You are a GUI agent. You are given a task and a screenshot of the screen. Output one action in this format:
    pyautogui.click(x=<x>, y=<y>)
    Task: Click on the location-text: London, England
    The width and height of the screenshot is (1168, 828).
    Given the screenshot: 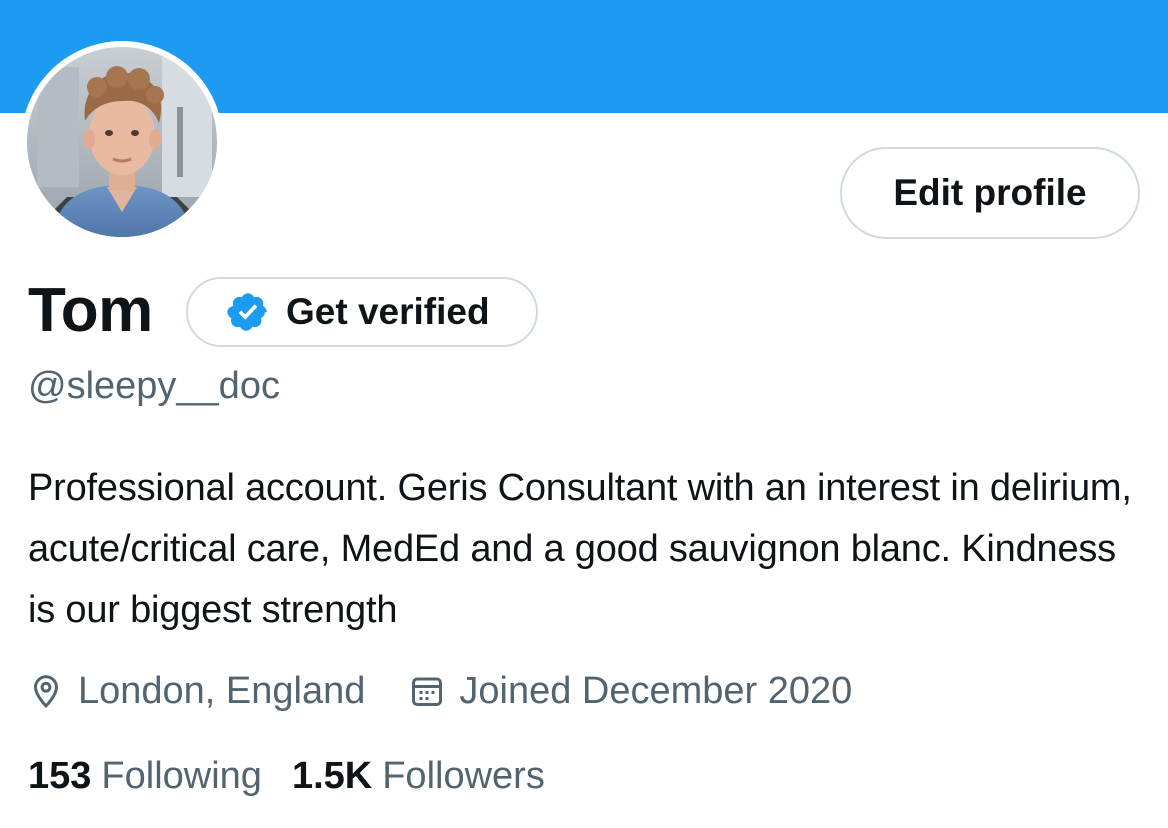 What is the action you would take?
    pyautogui.click(x=222, y=690)
    